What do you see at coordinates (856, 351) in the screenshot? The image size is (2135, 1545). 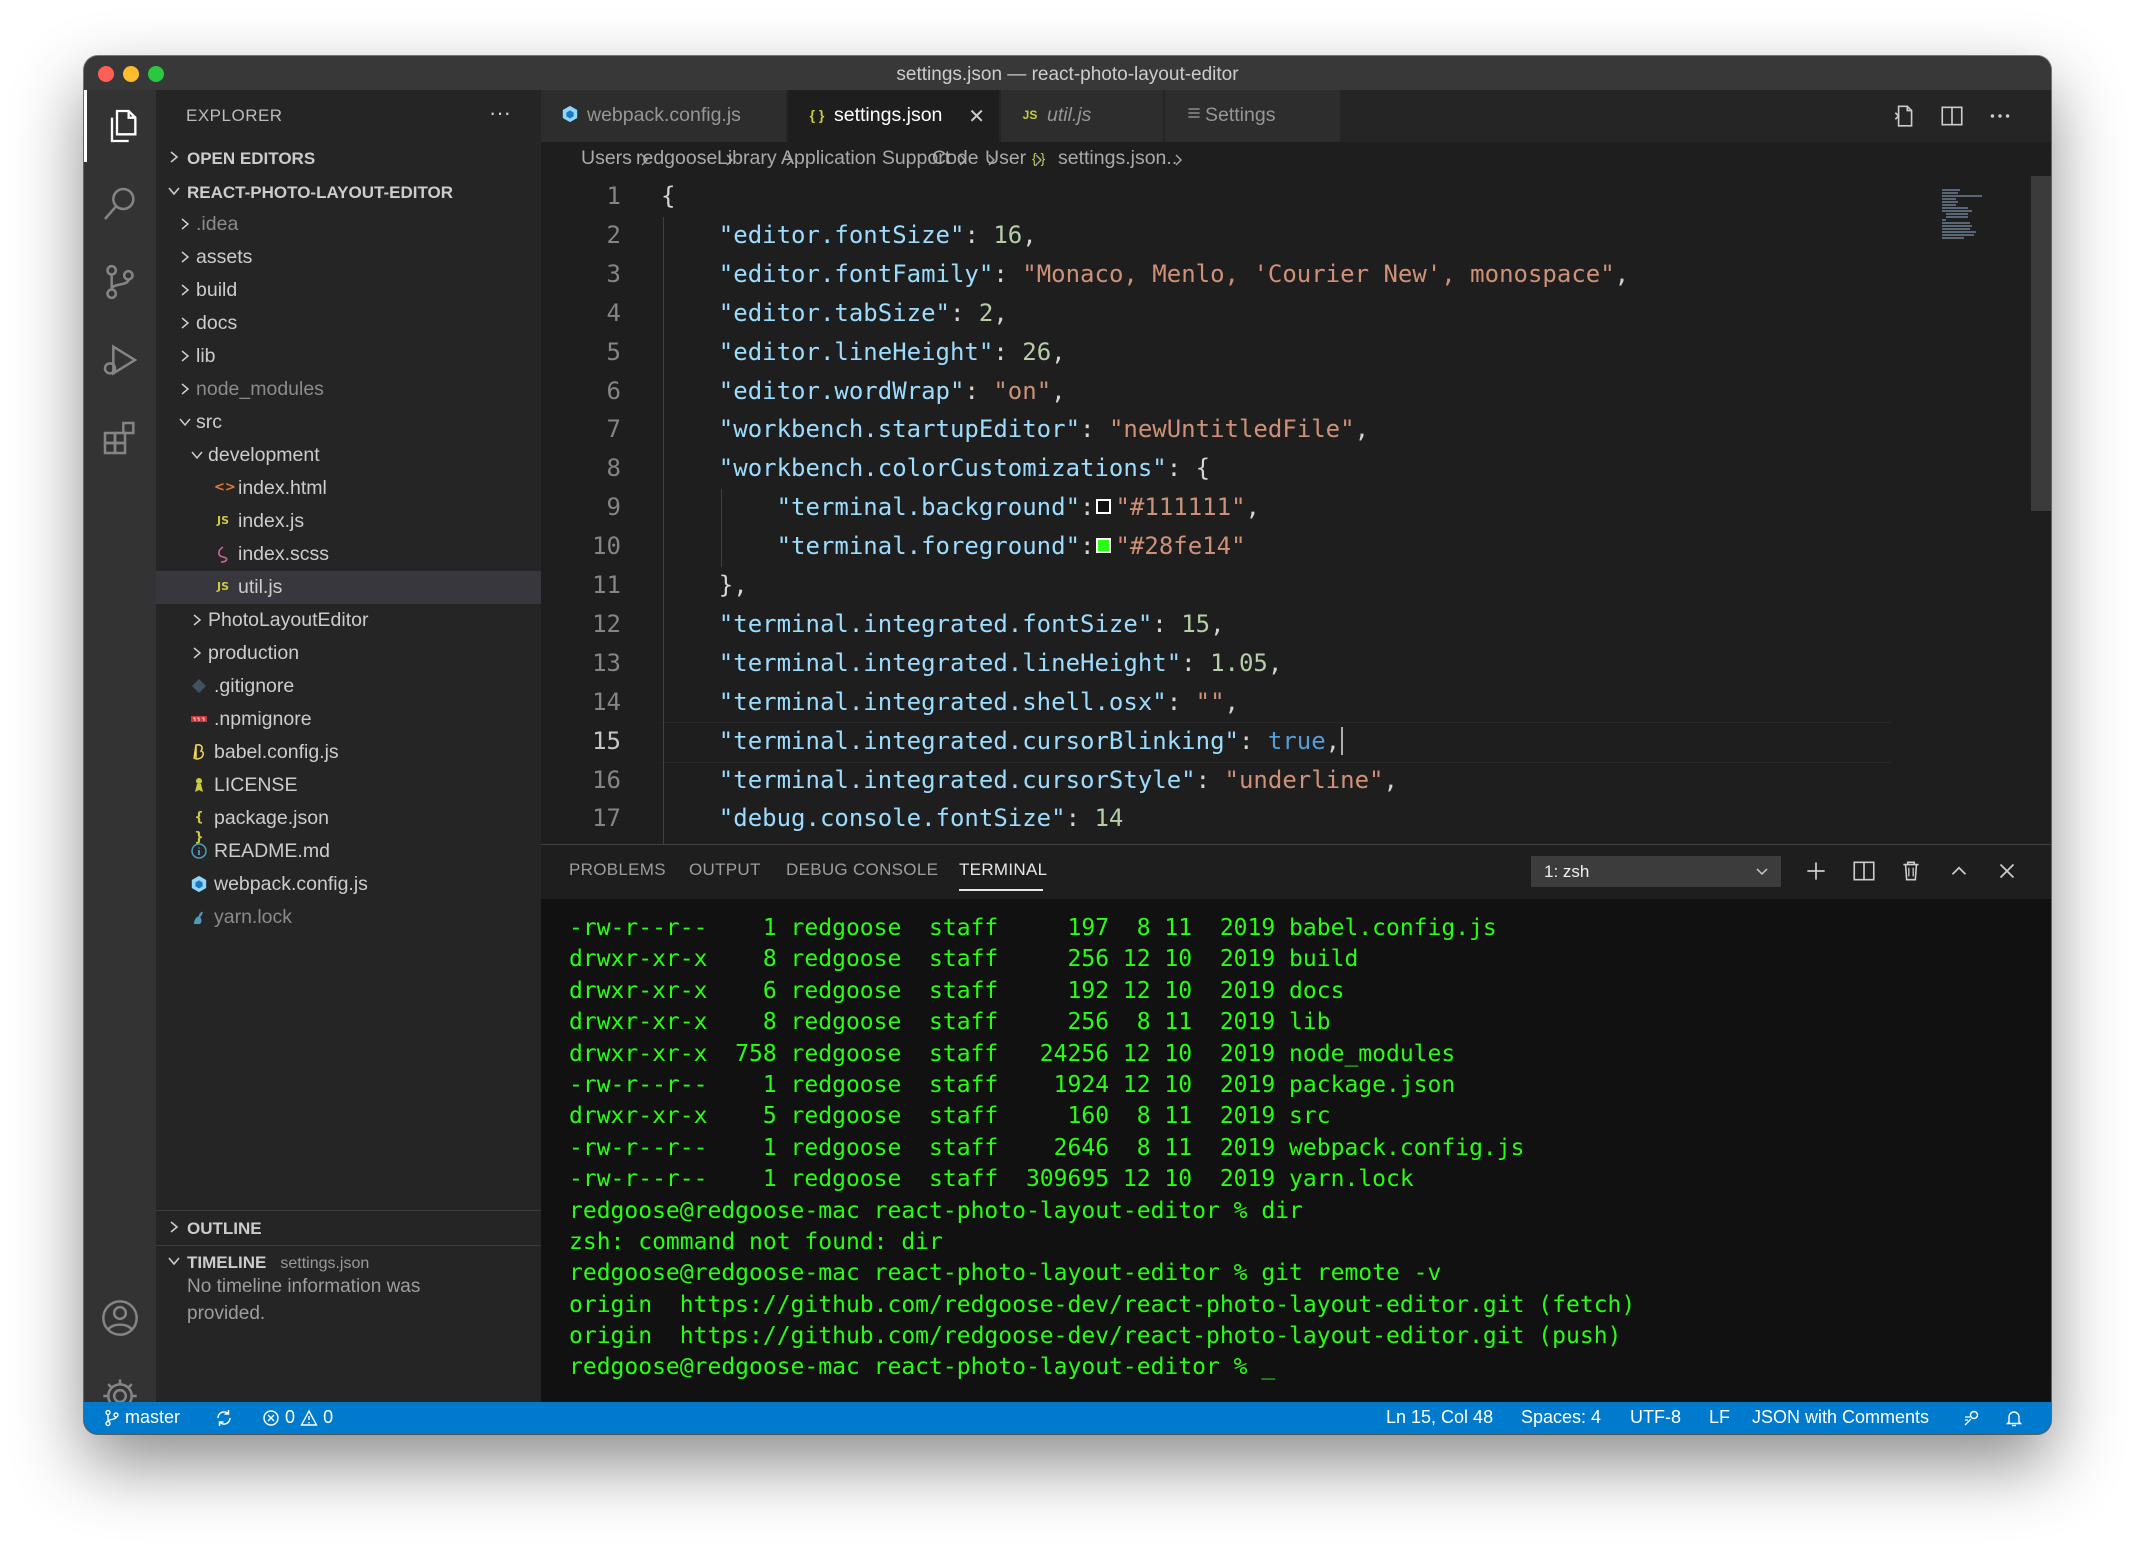 I see `code-token: "editor.lineHeight"` at bounding box center [856, 351].